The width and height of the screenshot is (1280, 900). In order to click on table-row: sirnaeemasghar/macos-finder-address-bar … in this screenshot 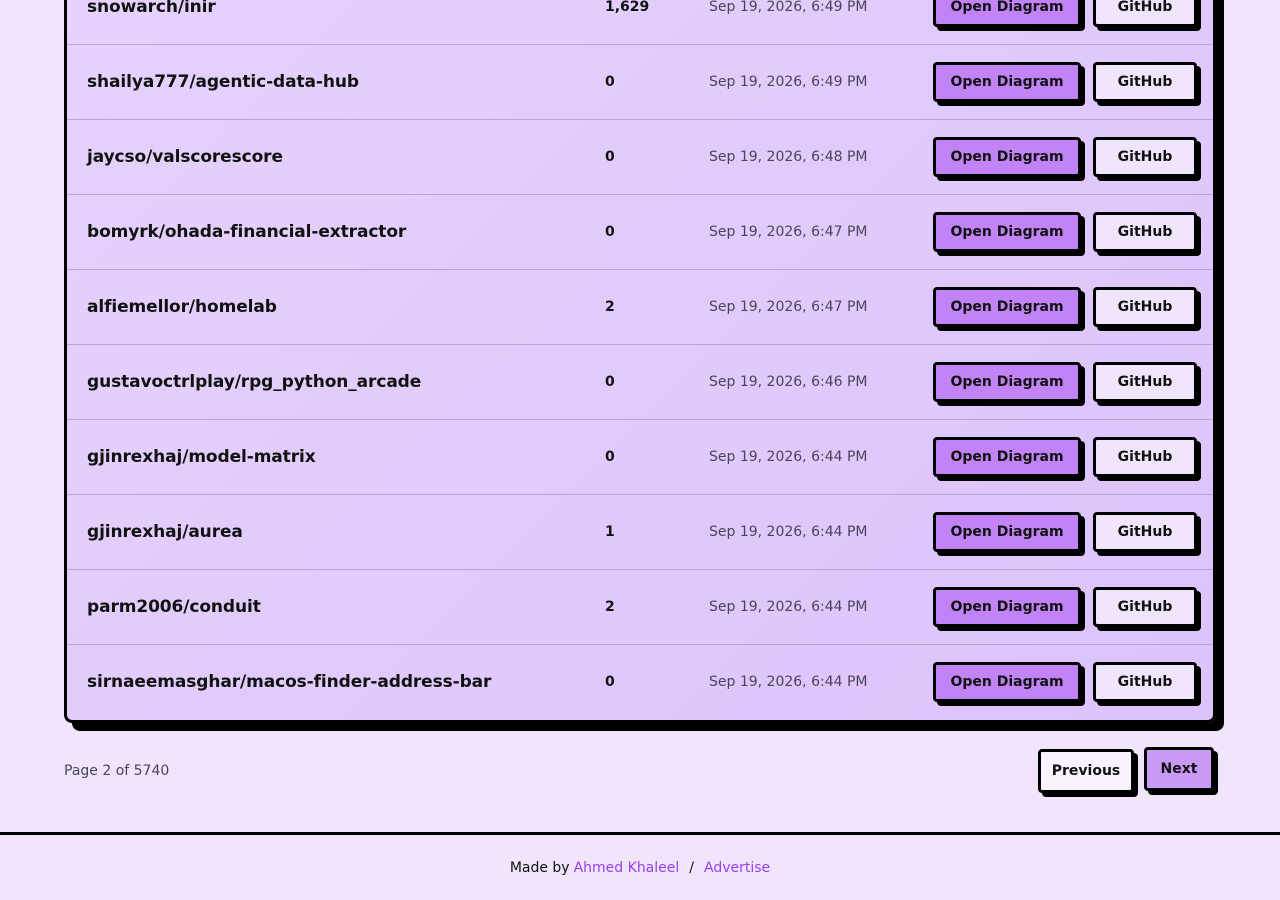, I will do `click(640, 682)`.